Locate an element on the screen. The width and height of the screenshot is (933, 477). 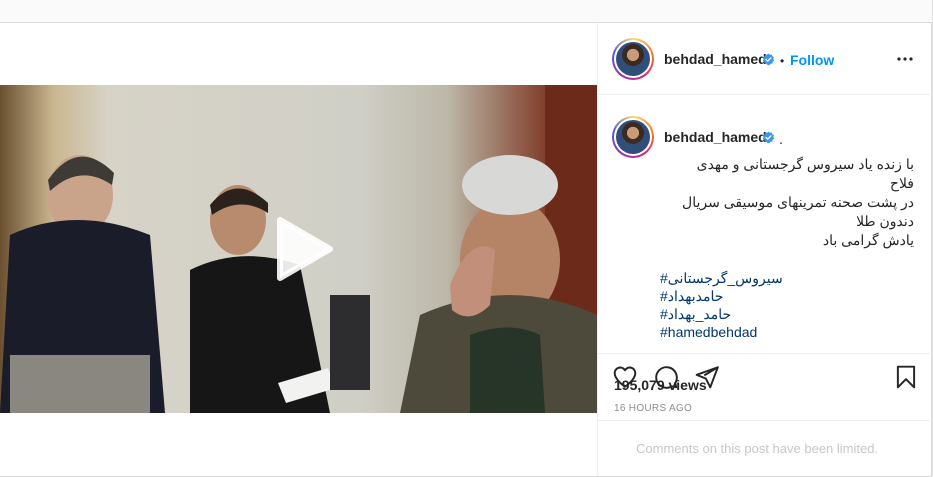
hashtag-link: #حامدبهداد is located at coordinates (787, 296).